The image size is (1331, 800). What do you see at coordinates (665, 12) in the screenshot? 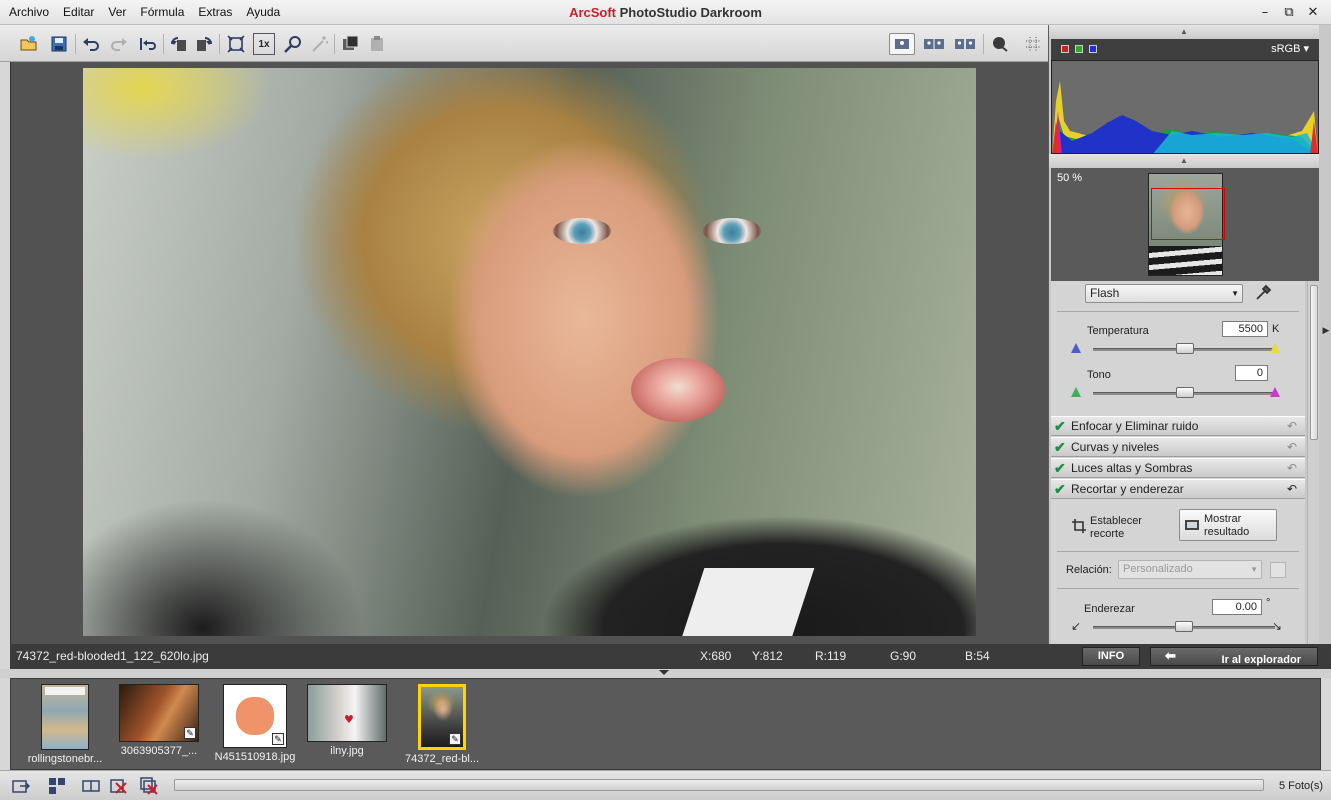
I see `menu-bar: Archivo Editar Ver Fórmula Extras Ayuda` at bounding box center [665, 12].